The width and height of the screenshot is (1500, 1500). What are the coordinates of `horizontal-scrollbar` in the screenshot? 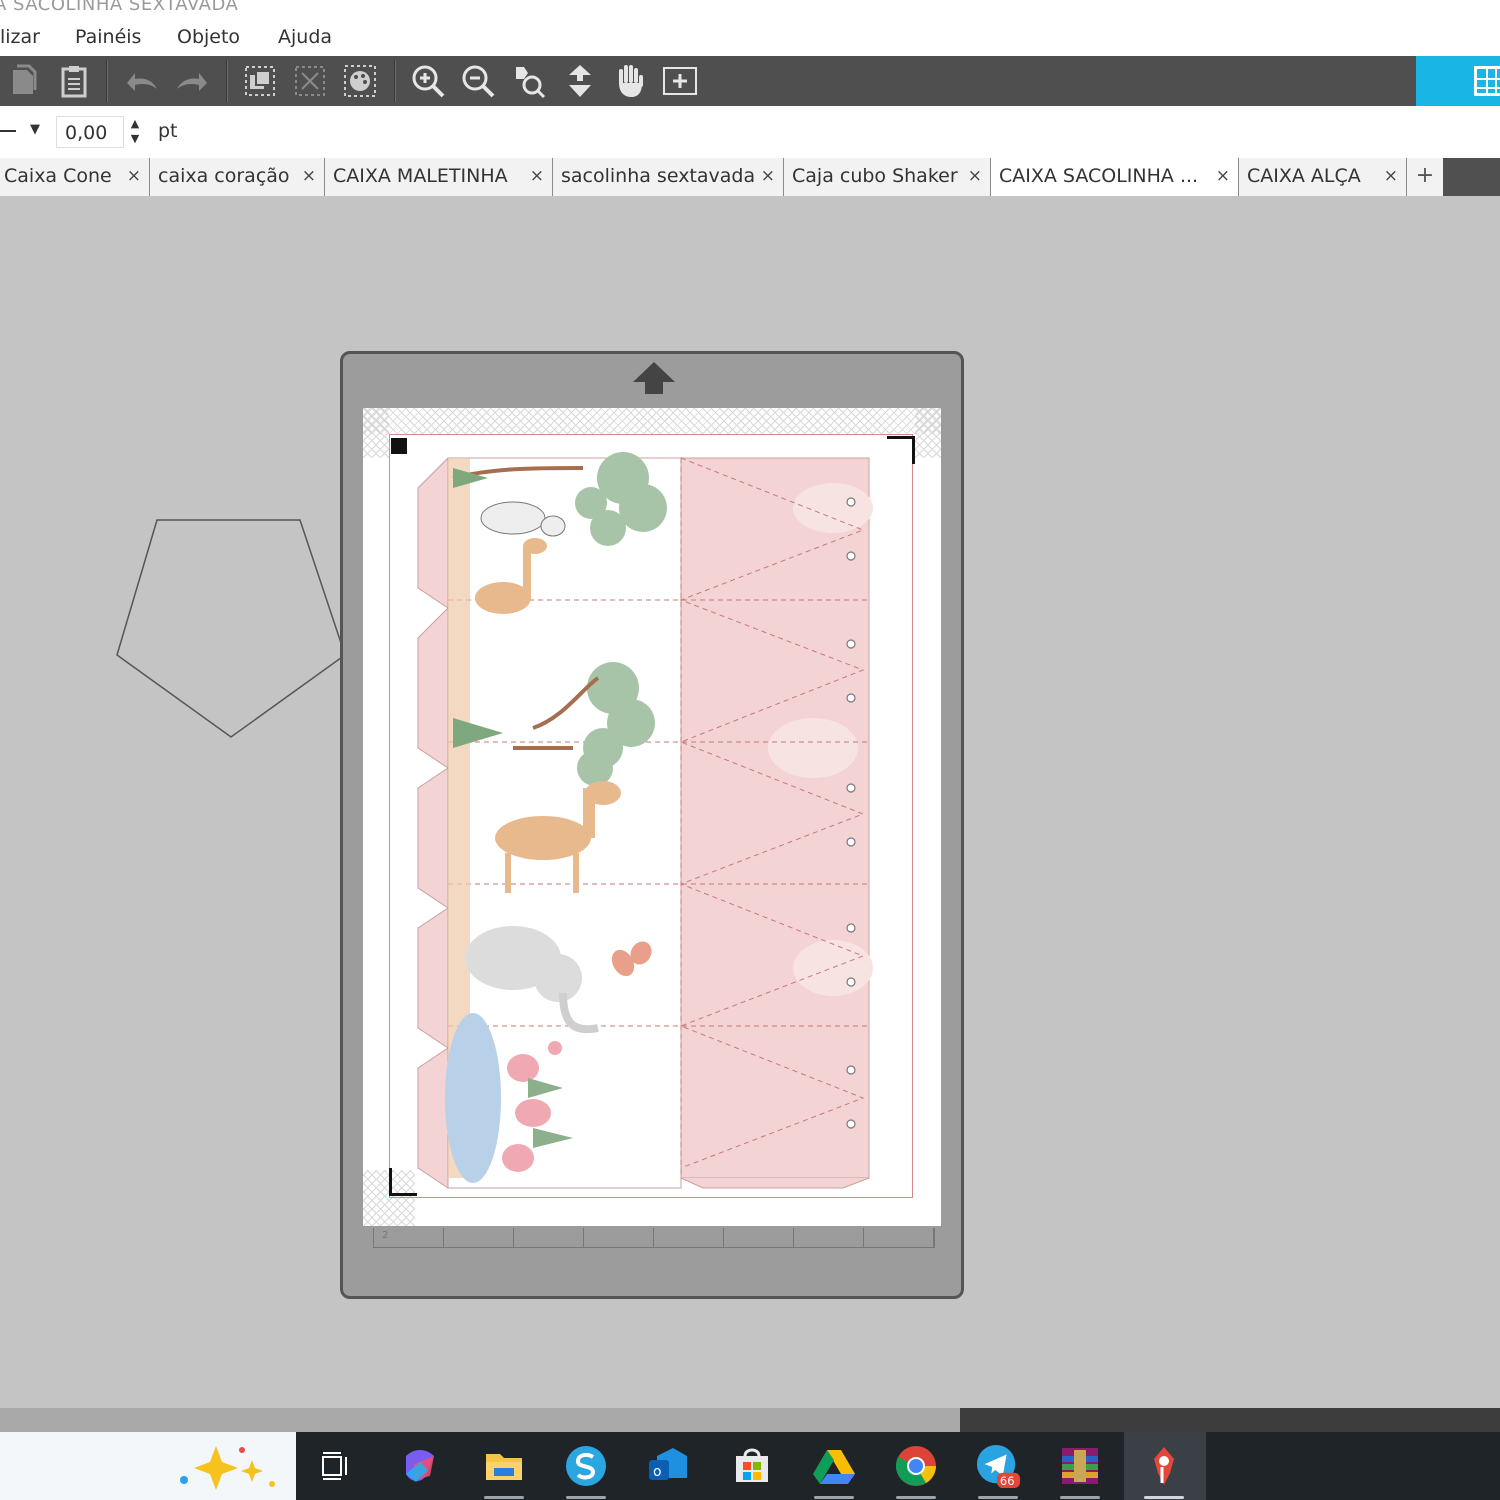 It's located at (750, 1420).